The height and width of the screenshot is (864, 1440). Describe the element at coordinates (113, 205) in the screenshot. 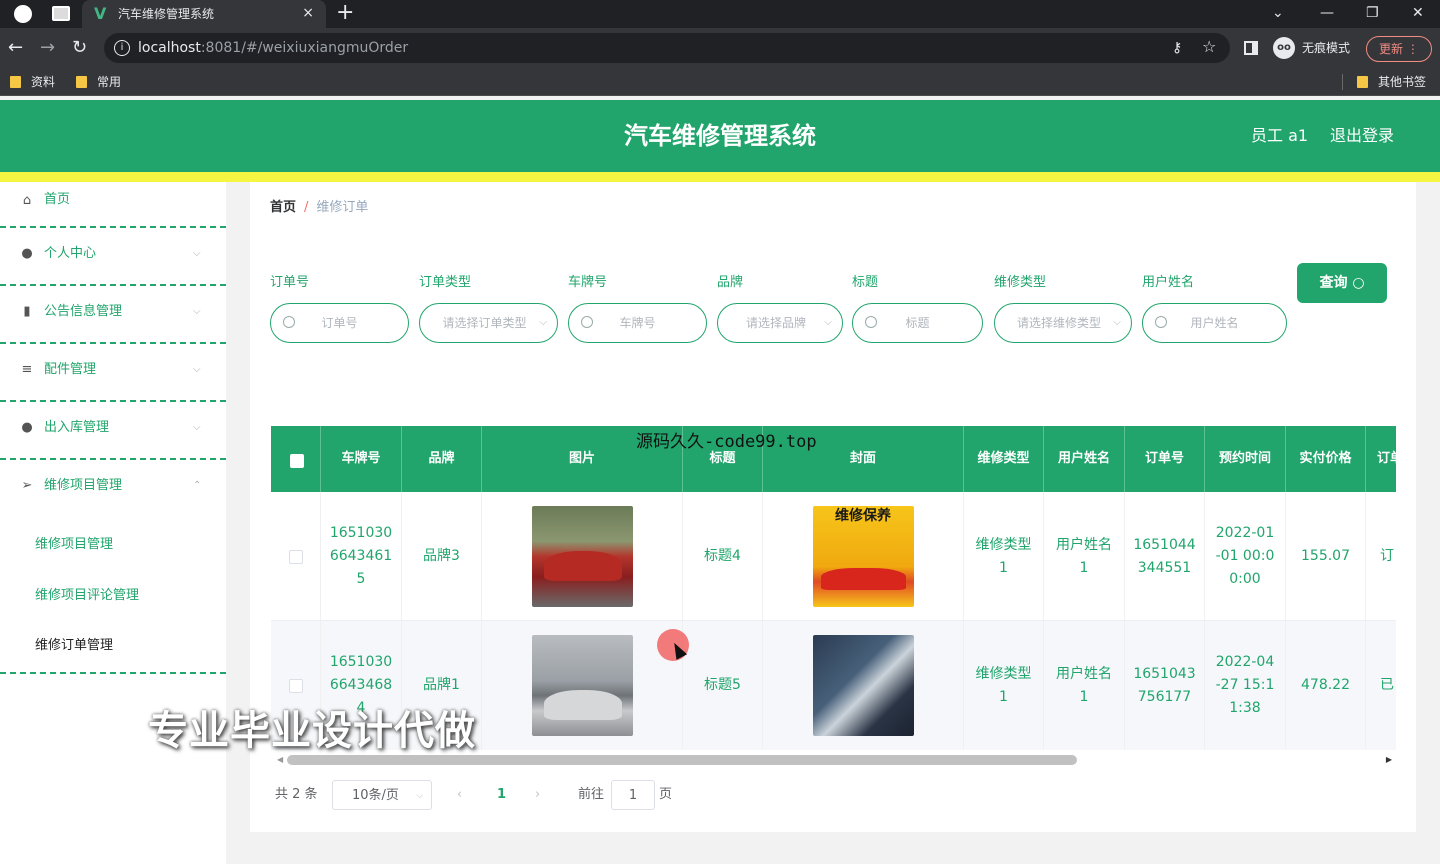

I see `sidebar-item-home: ⌂ 首页` at that location.